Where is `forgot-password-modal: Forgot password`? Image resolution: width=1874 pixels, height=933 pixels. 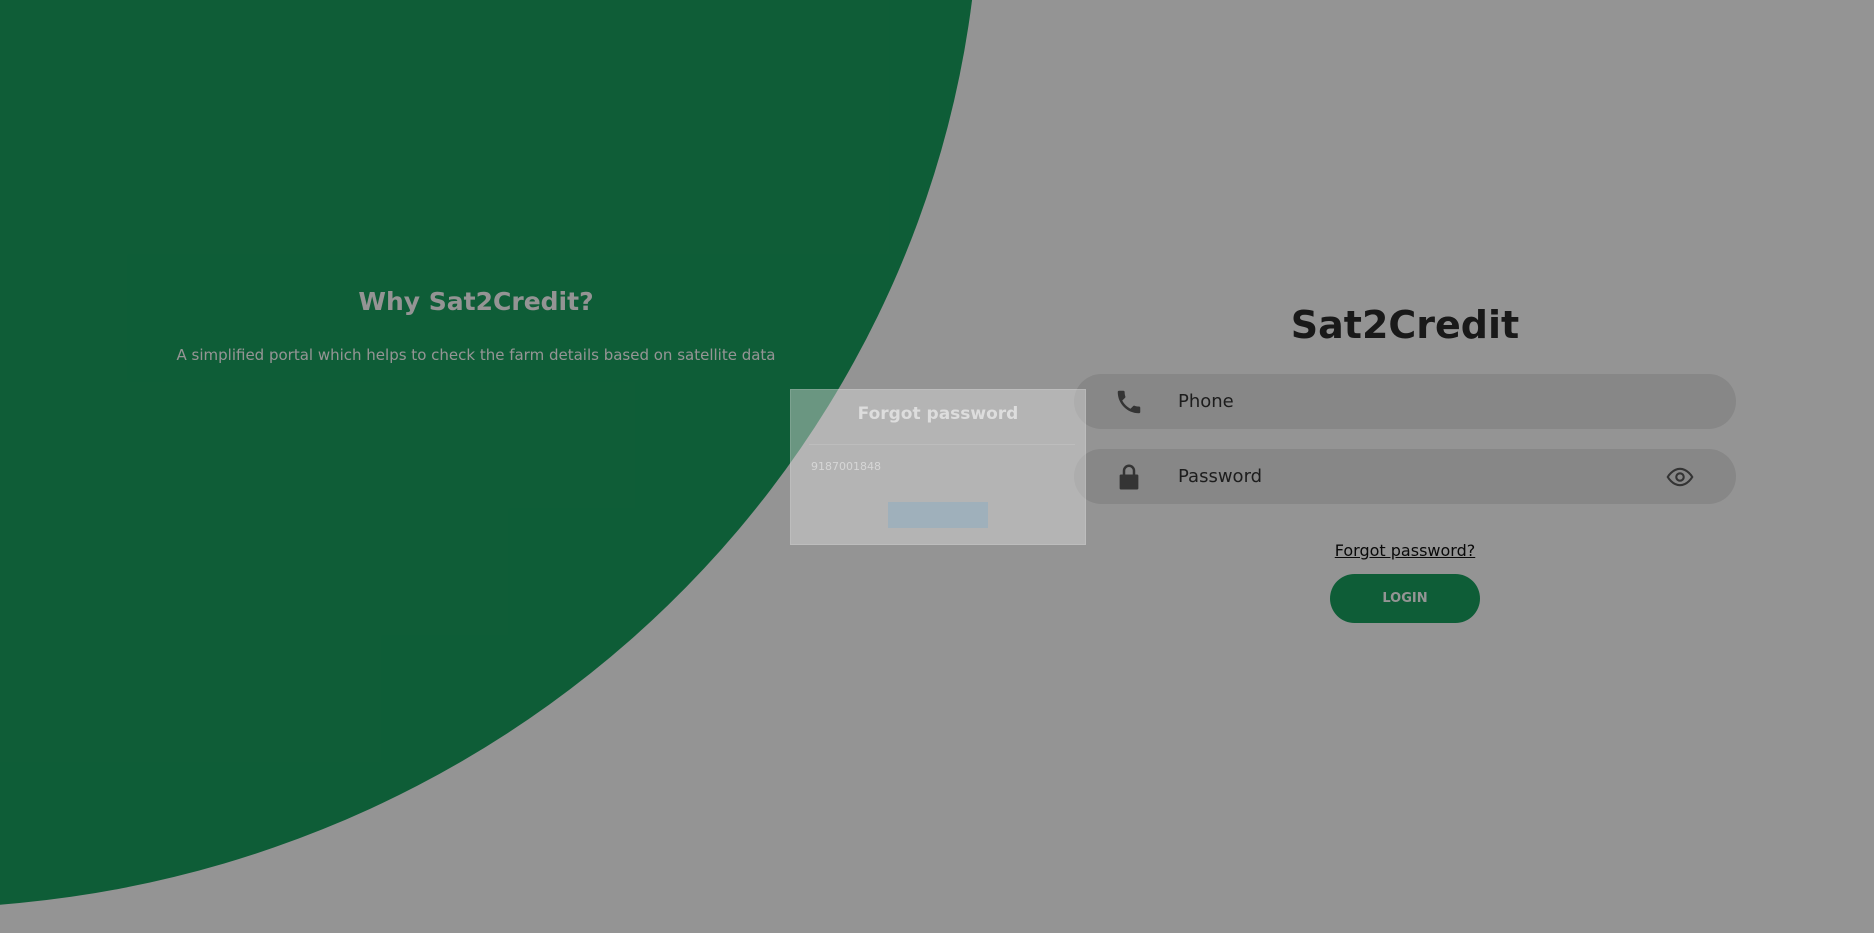 forgot-password-modal: Forgot password is located at coordinates (938, 467).